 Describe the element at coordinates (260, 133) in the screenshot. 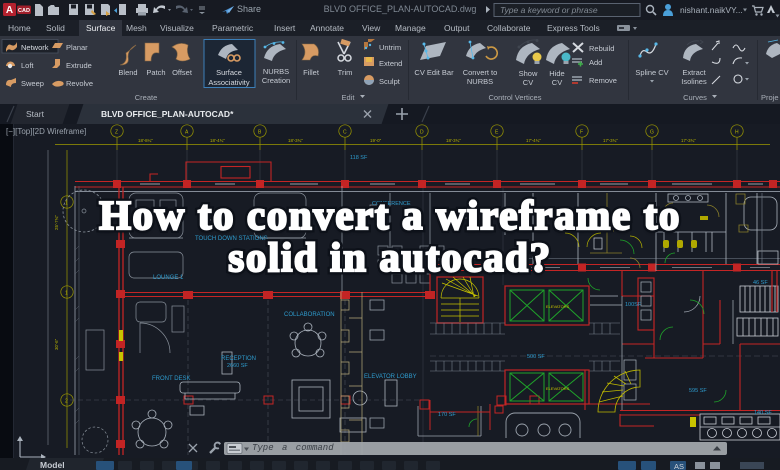

I see `svg-text: B` at that location.